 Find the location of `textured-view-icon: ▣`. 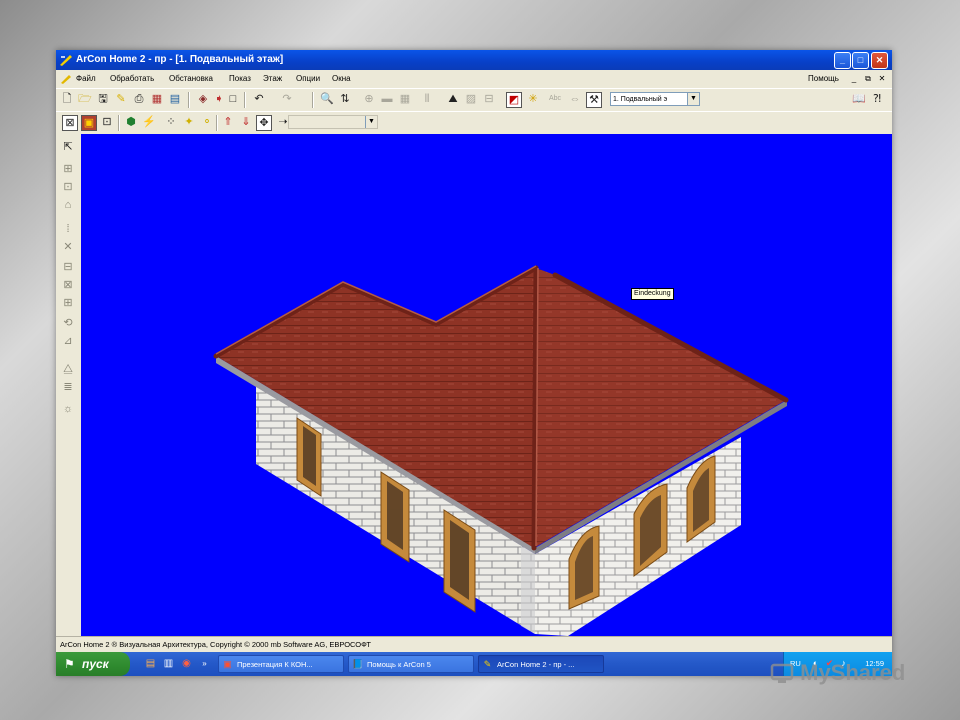

textured-view-icon: ▣ is located at coordinates (89, 123).